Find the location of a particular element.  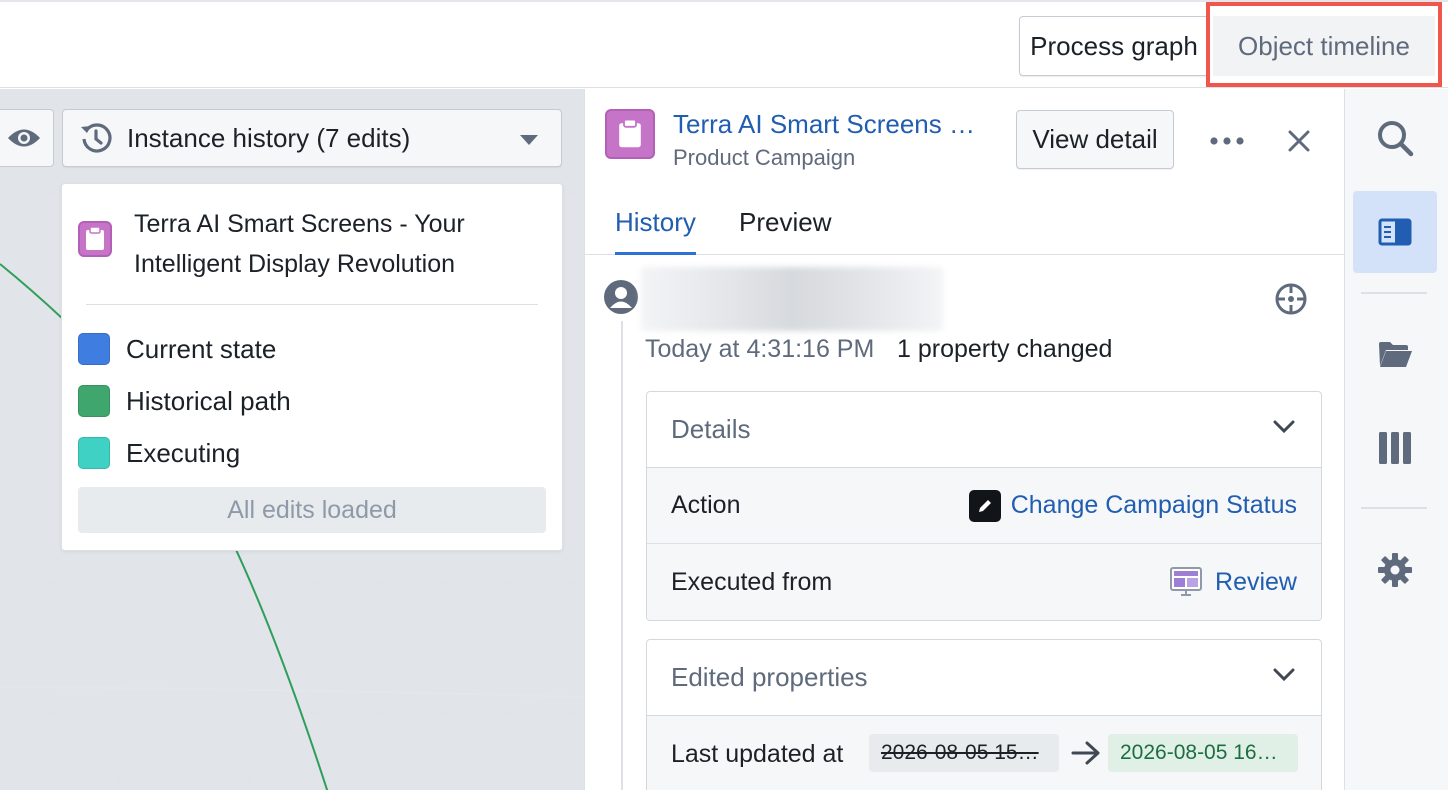

entry-timestamp: Today at 4:31:16 PM is located at coordinates (760, 349).